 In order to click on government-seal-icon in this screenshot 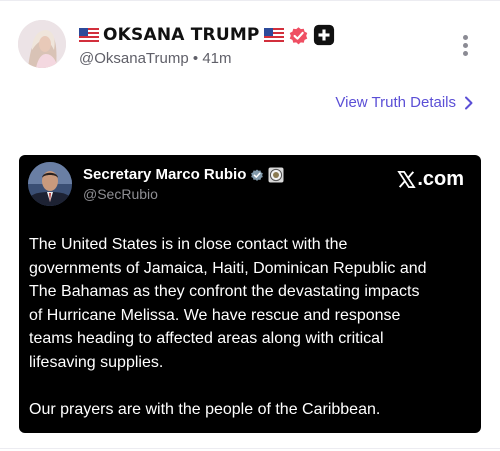, I will do `click(276, 174)`.